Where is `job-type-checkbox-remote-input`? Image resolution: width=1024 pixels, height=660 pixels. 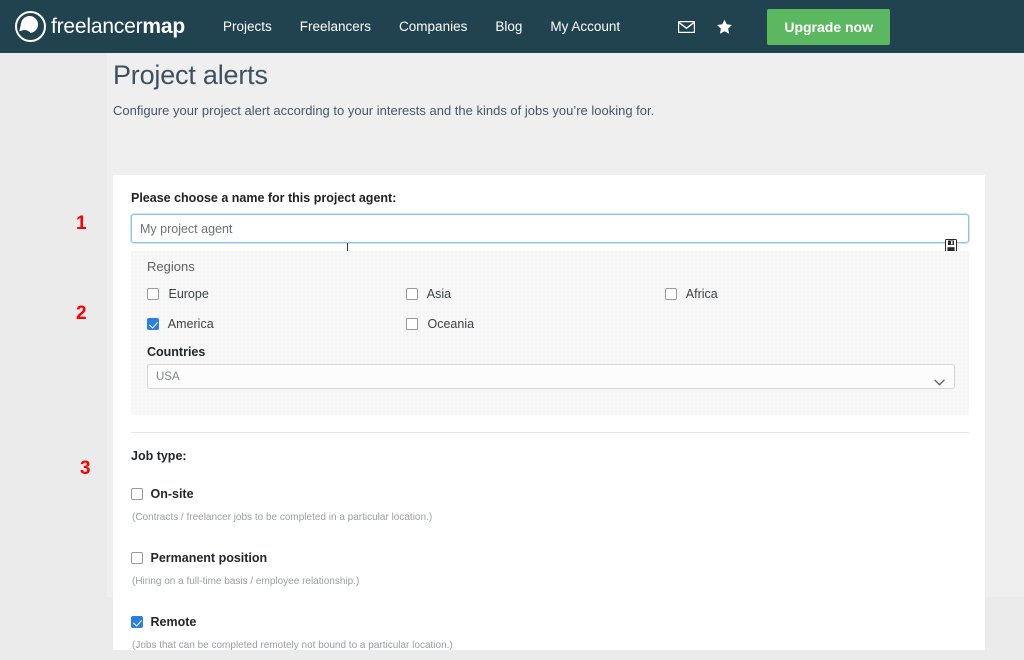
job-type-checkbox-remote-input is located at coordinates (137, 622).